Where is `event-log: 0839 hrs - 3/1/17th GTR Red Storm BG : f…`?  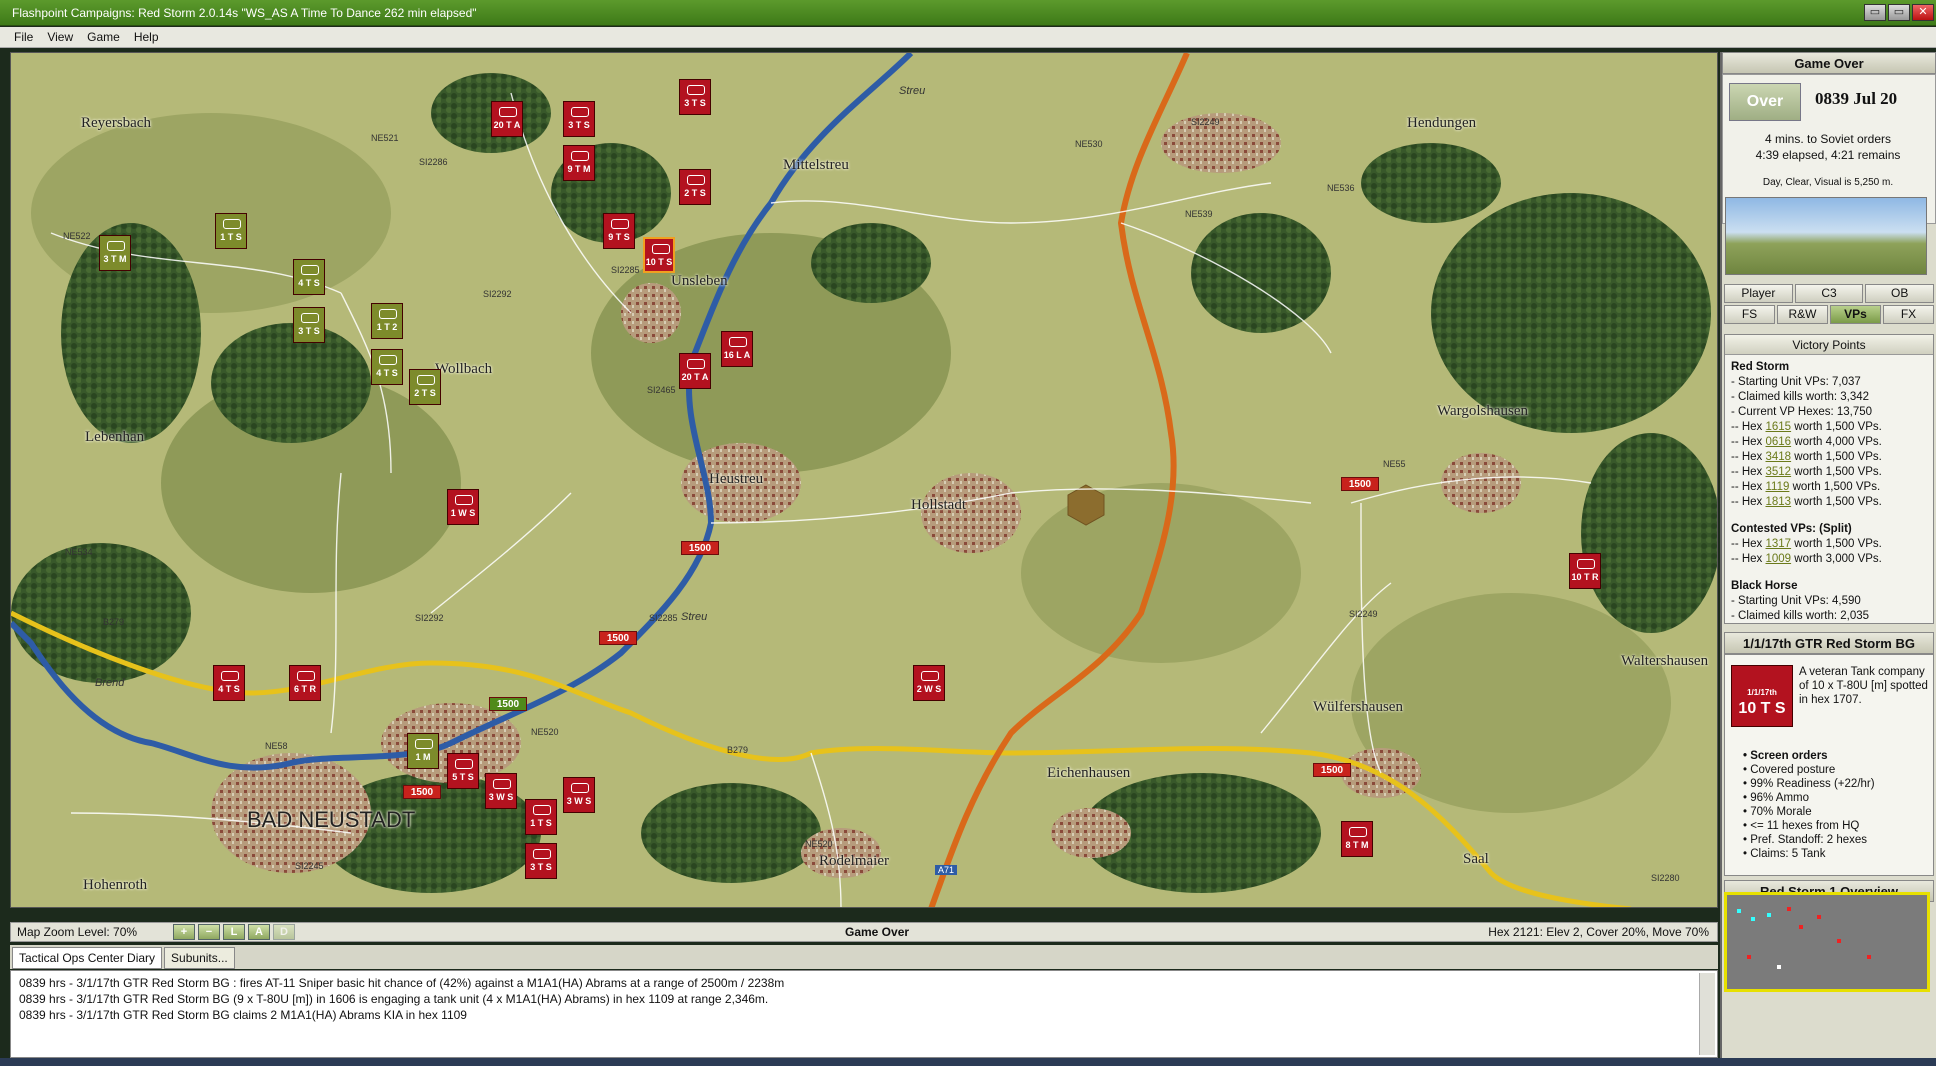 event-log: 0839 hrs - 3/1/17th GTR Red Storm BG : f… is located at coordinates (864, 1014).